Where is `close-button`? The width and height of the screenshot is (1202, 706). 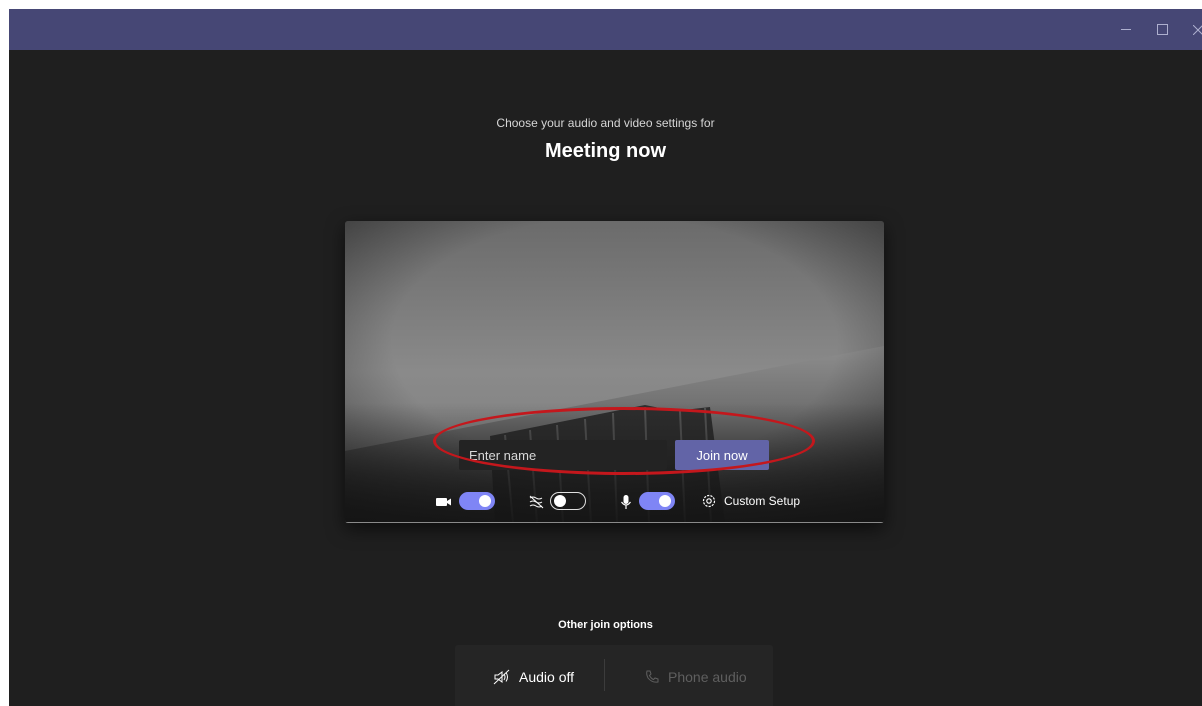 close-button is located at coordinates (1191, 29).